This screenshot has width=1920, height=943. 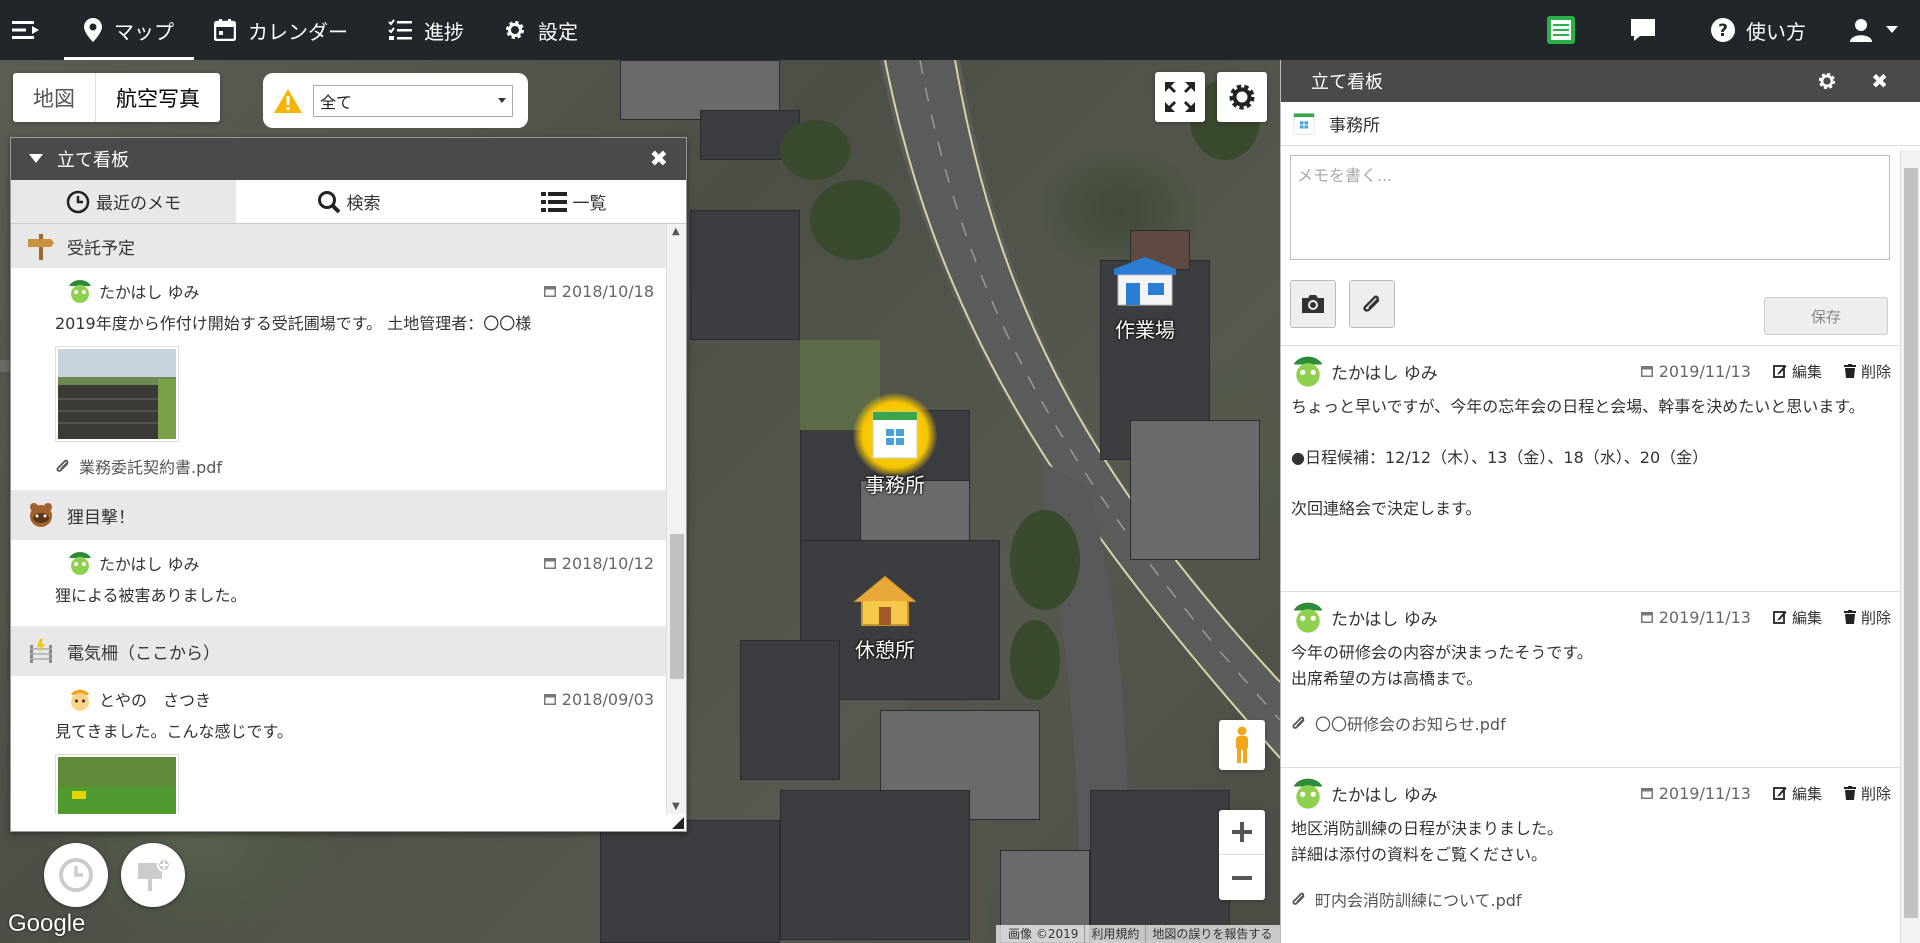 I want to click on edit-icon, so click(x=1780, y=371).